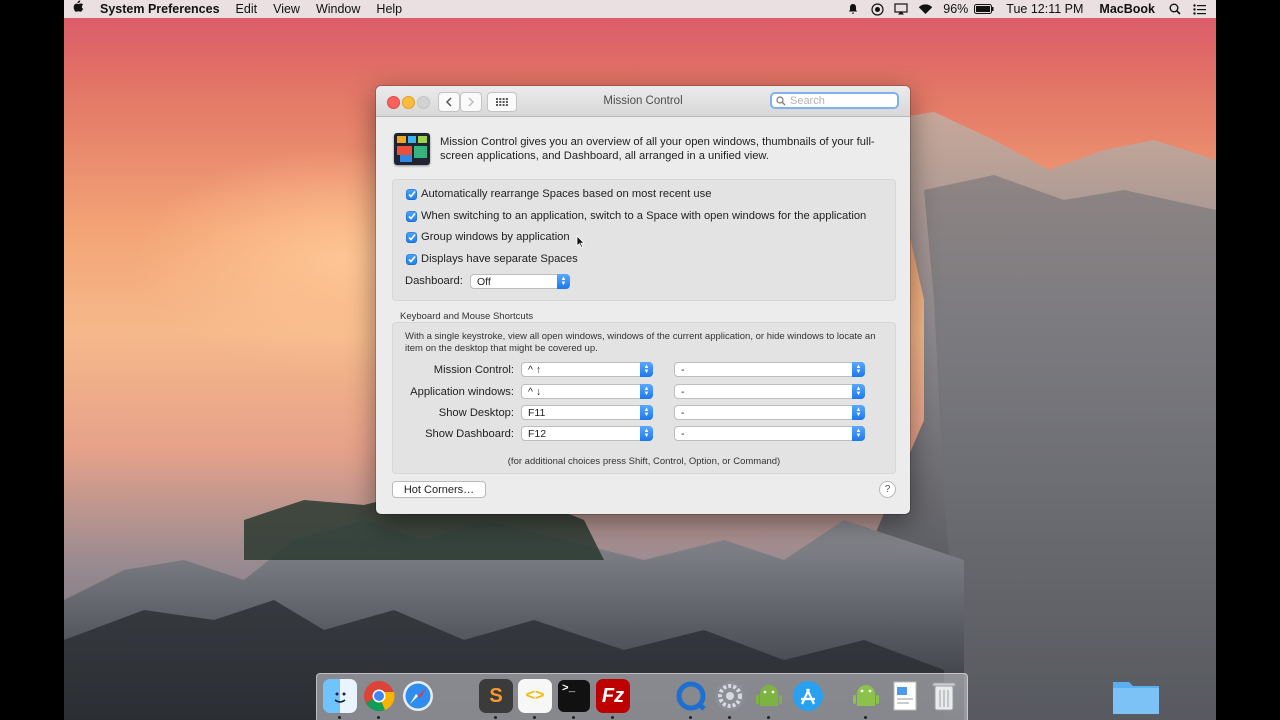 The width and height of the screenshot is (1280, 720). What do you see at coordinates (434, 281) in the screenshot?
I see `dashboard-label: Dashboard:` at bounding box center [434, 281].